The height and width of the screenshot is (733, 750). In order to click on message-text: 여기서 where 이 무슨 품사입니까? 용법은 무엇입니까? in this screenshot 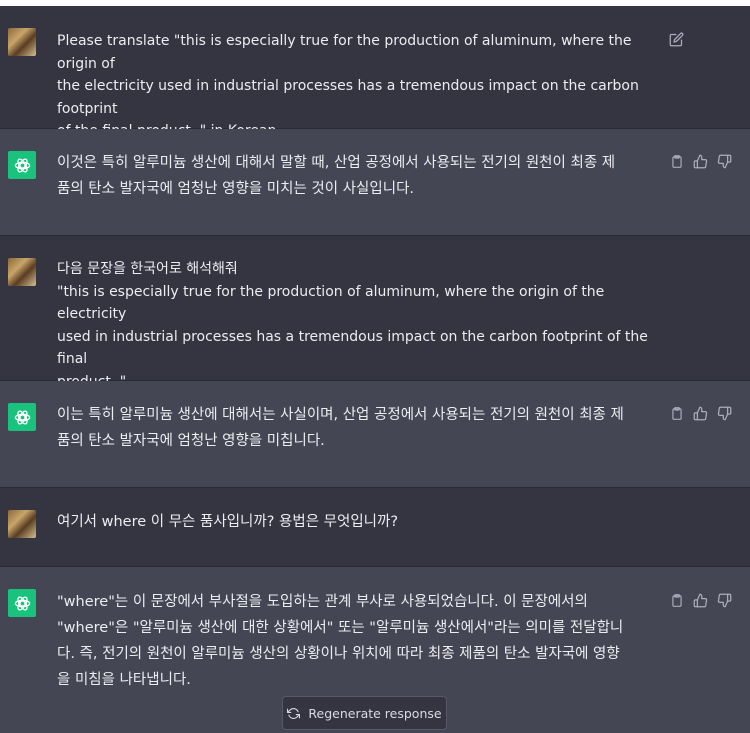, I will do `click(228, 522)`.